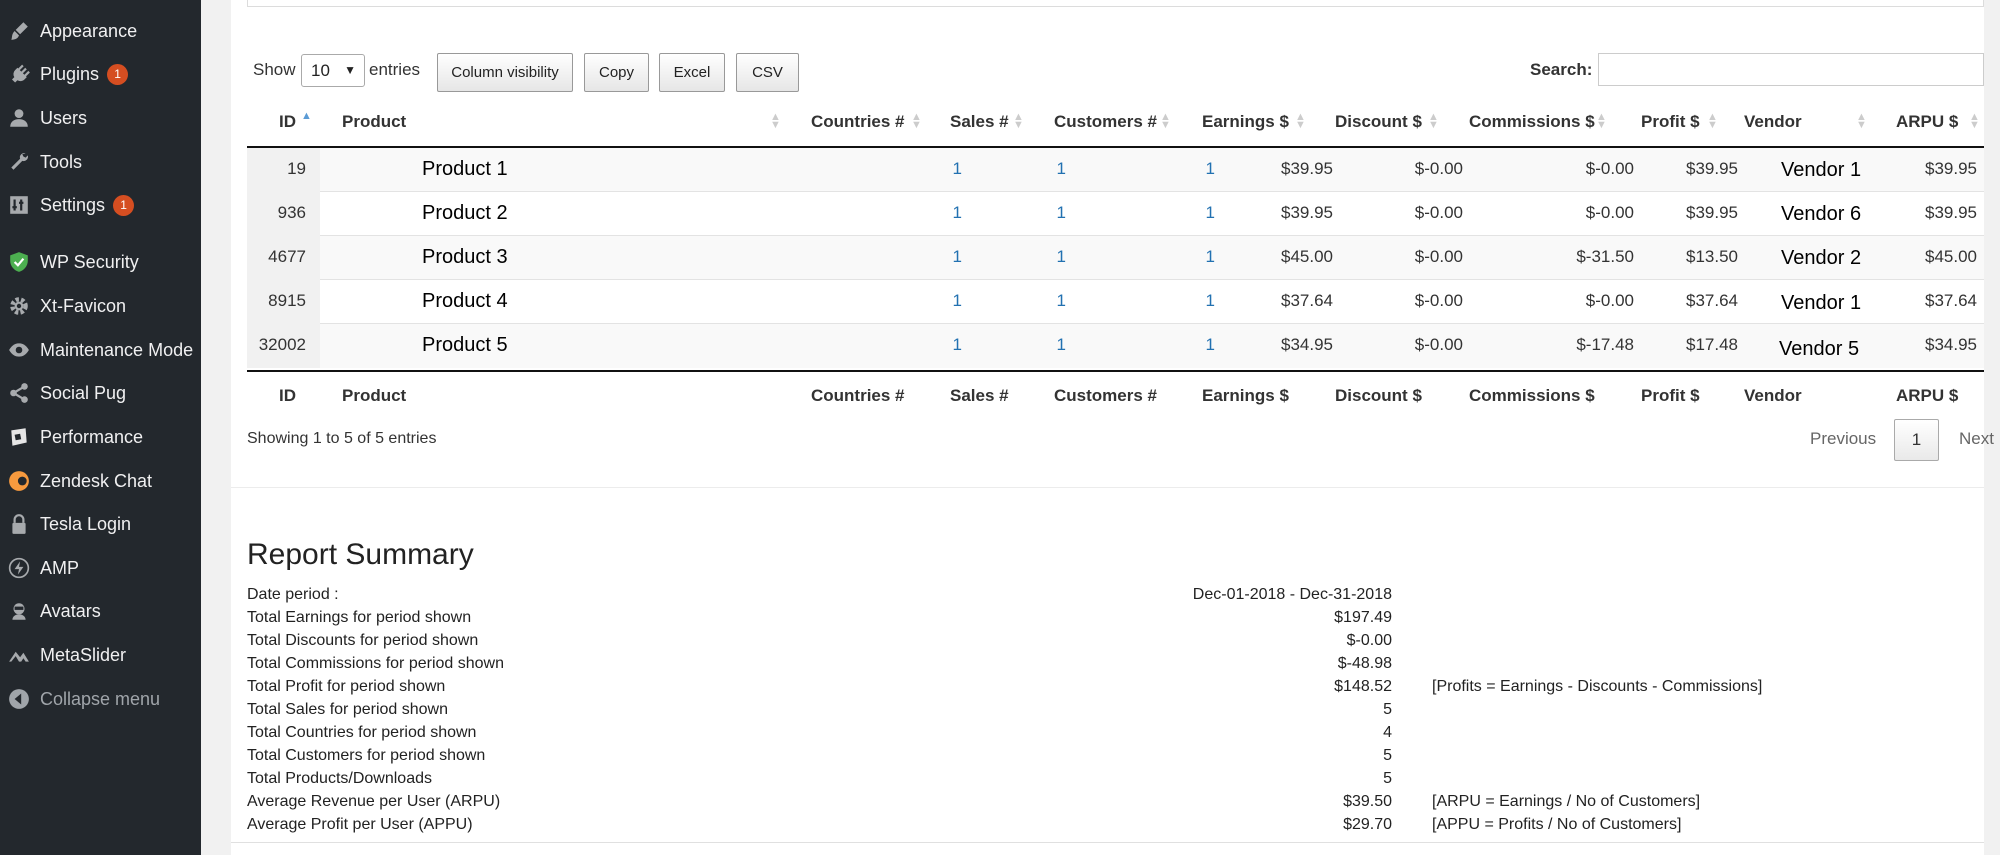 This screenshot has height=855, width=2000. I want to click on show-label: Show, so click(274, 69).